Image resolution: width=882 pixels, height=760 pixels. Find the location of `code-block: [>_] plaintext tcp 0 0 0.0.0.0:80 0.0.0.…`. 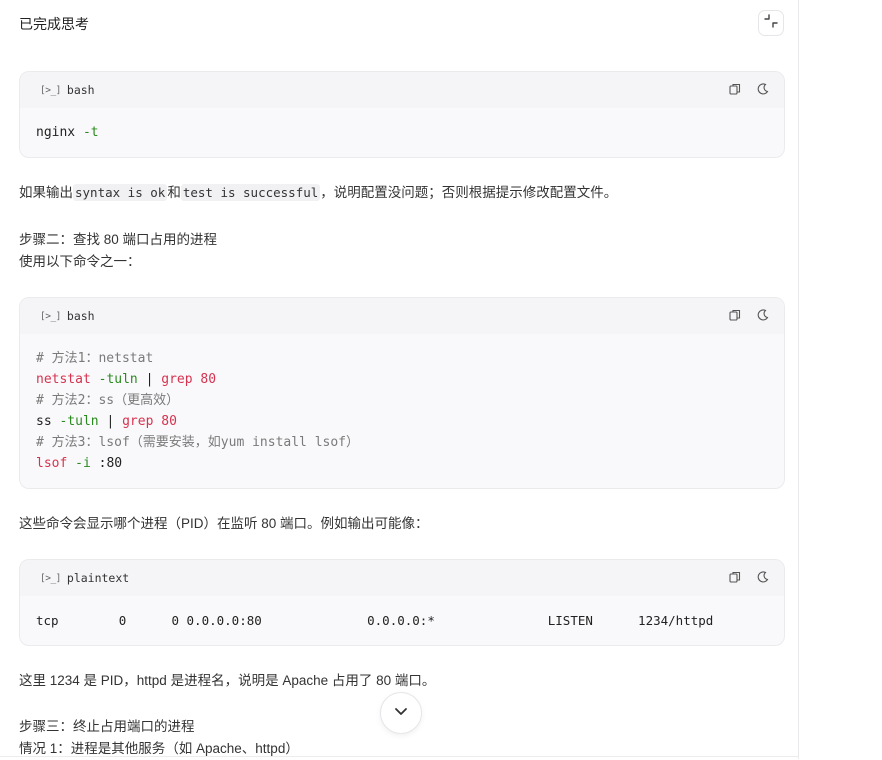

code-block: [>_] plaintext tcp 0 0 0.0.0.0:80 0.0.0.… is located at coordinates (402, 602).